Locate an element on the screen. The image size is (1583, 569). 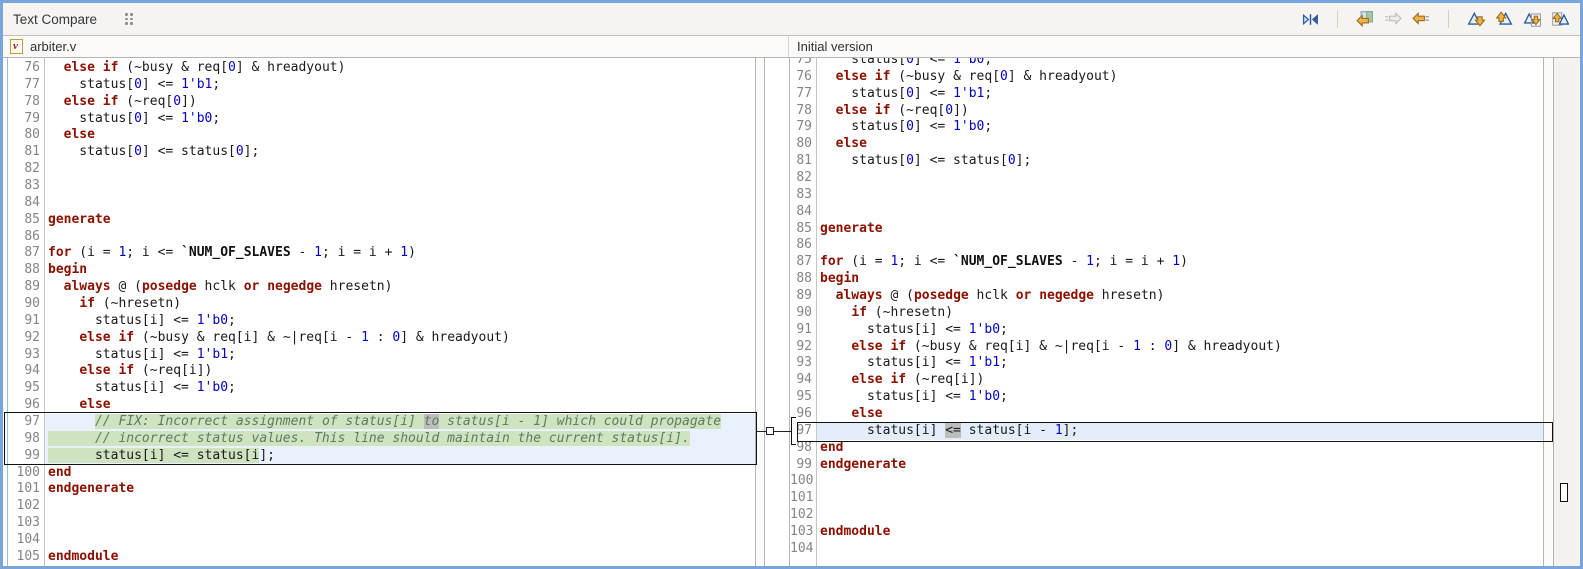
overview-ruler is located at coordinates (1567, 312).